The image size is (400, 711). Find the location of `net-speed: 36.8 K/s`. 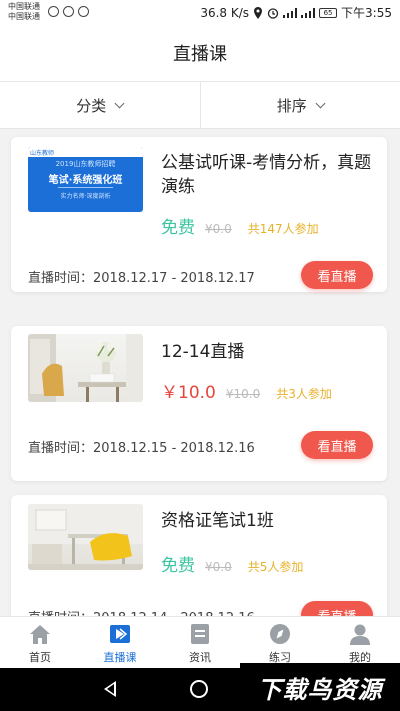

net-speed: 36.8 K/s is located at coordinates (225, 12).